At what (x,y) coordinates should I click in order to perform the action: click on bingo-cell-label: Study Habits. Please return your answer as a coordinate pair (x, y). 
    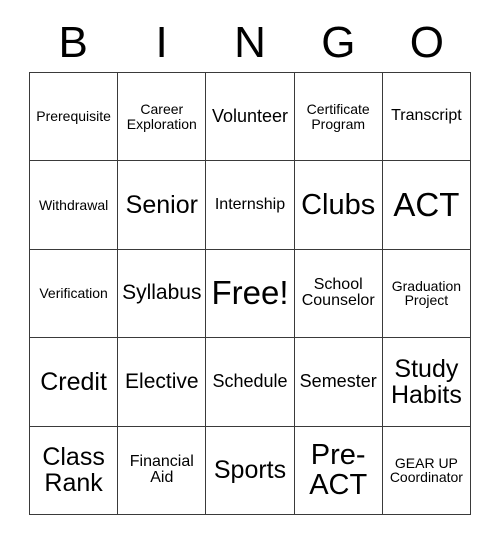
    Looking at the image, I should click on (426, 381).